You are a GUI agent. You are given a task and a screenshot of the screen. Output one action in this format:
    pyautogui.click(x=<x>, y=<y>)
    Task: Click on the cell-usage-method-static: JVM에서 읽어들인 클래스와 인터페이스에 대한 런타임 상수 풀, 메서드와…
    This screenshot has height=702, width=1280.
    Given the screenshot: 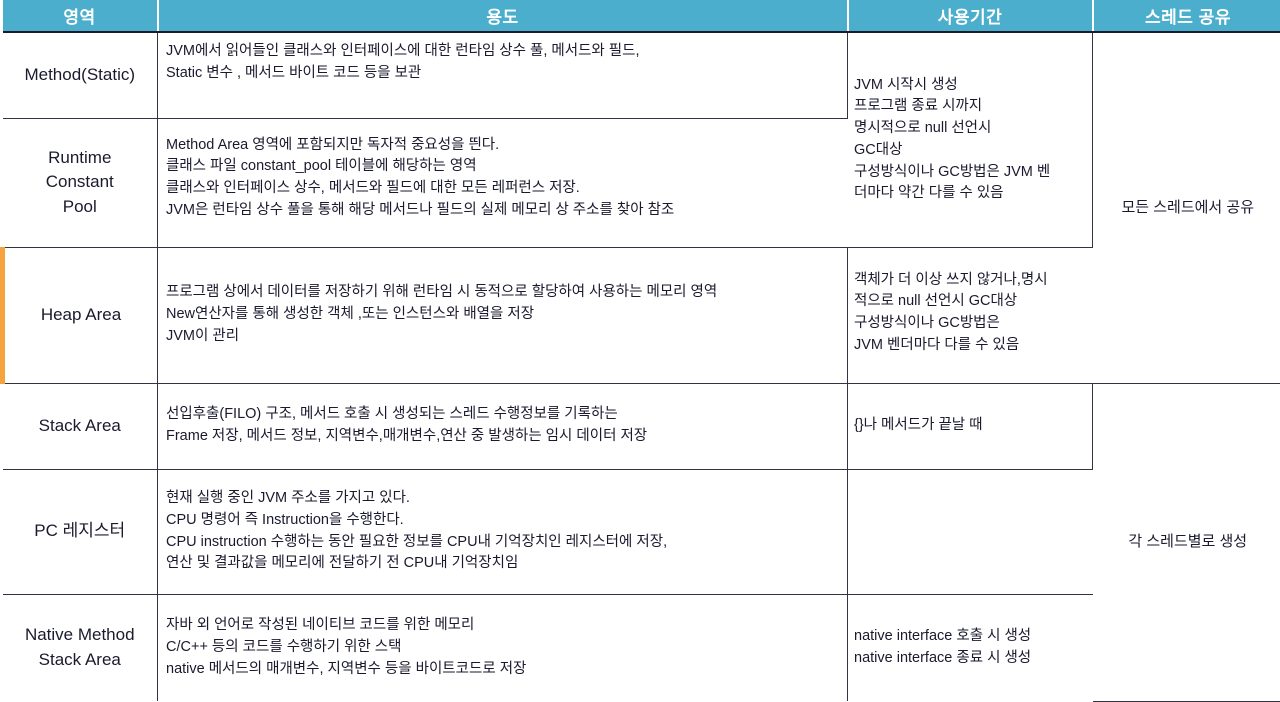 What is the action you would take?
    pyautogui.click(x=503, y=75)
    